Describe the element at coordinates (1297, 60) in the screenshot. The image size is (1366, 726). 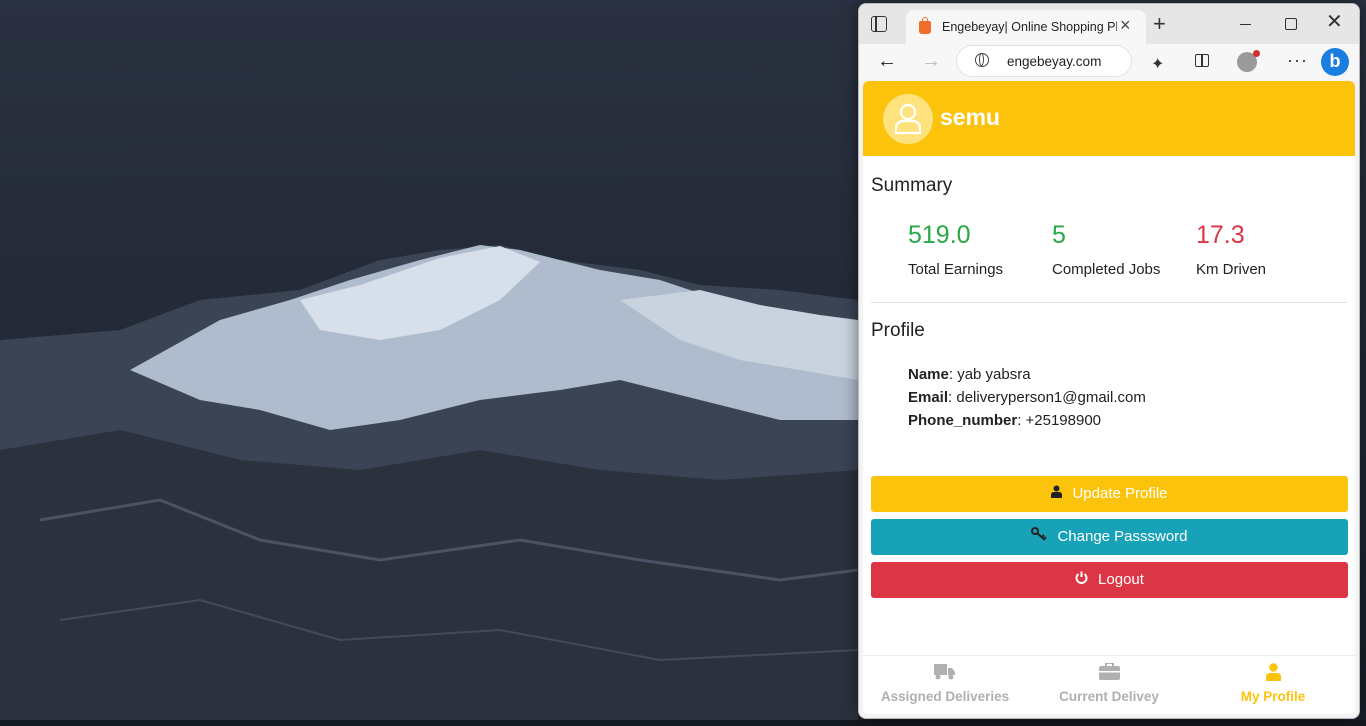
I see `more-options-icon: ···` at that location.